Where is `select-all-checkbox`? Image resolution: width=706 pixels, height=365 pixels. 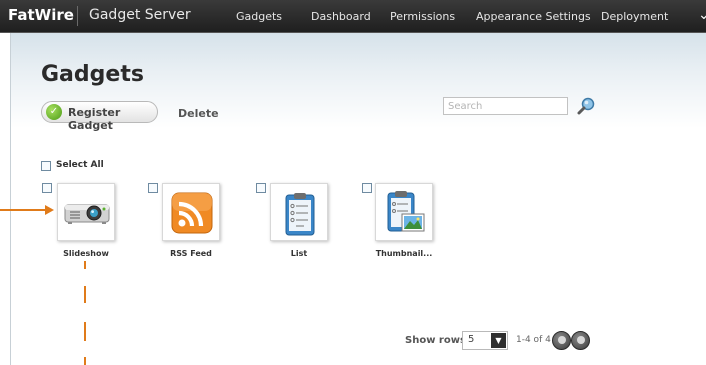 select-all-checkbox is located at coordinates (46, 166).